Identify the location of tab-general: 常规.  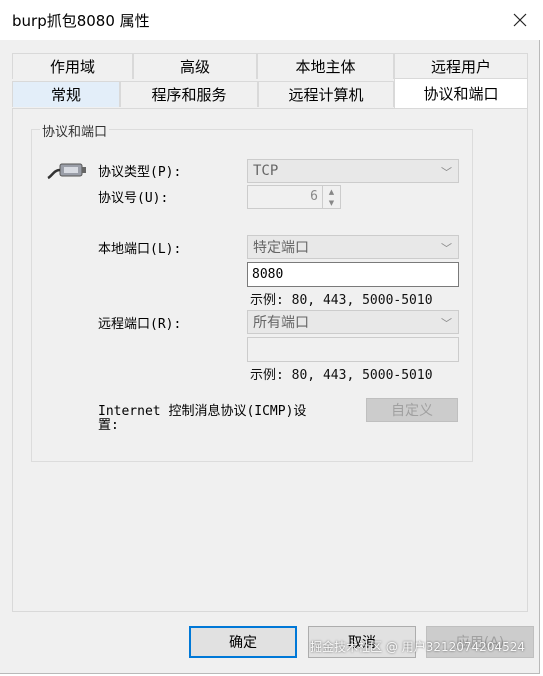
(66, 94).